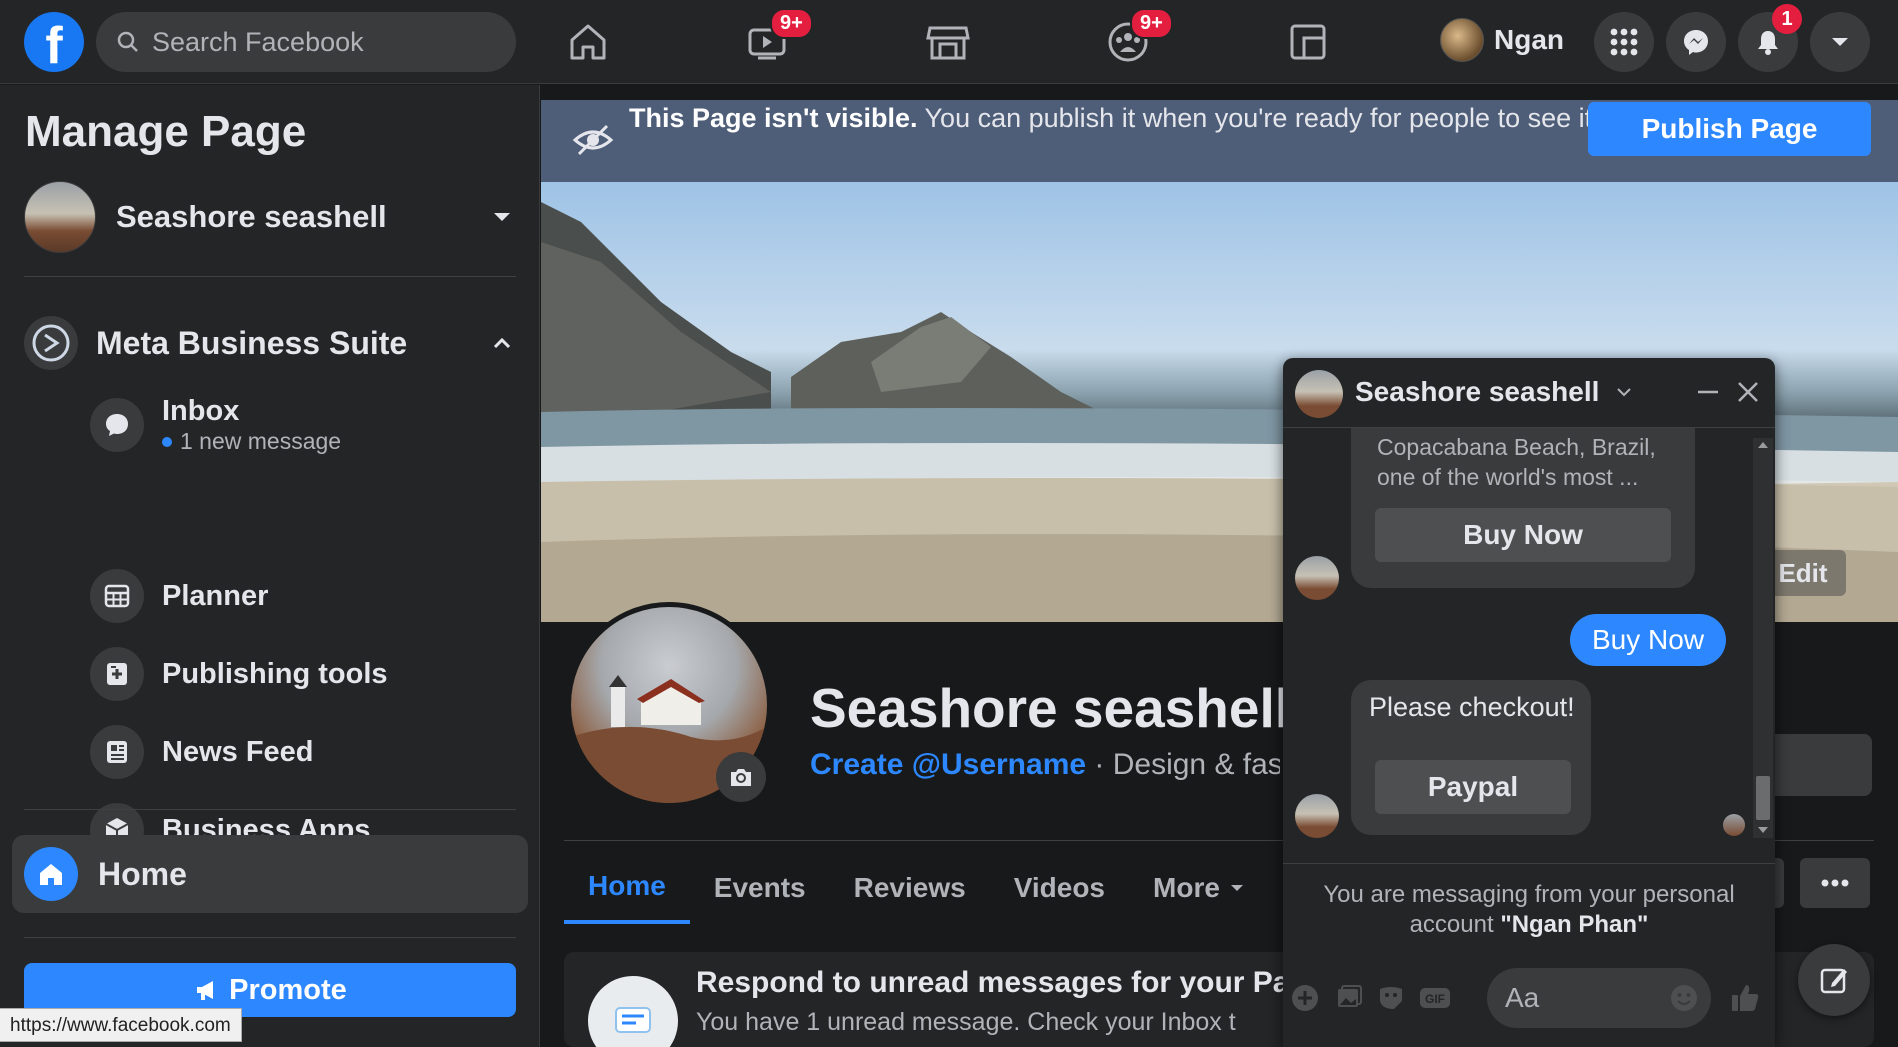  I want to click on like-button, so click(1745, 998).